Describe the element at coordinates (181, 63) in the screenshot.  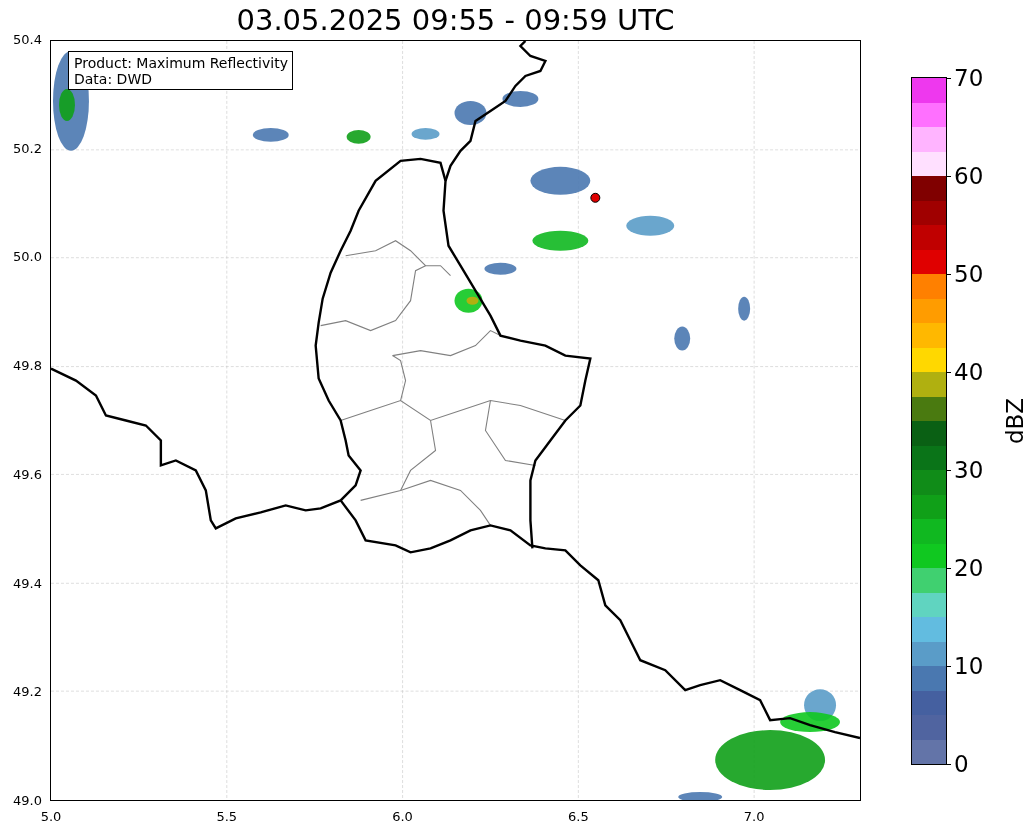
I see `info-text: Product: Maximum Reflectivity` at that location.